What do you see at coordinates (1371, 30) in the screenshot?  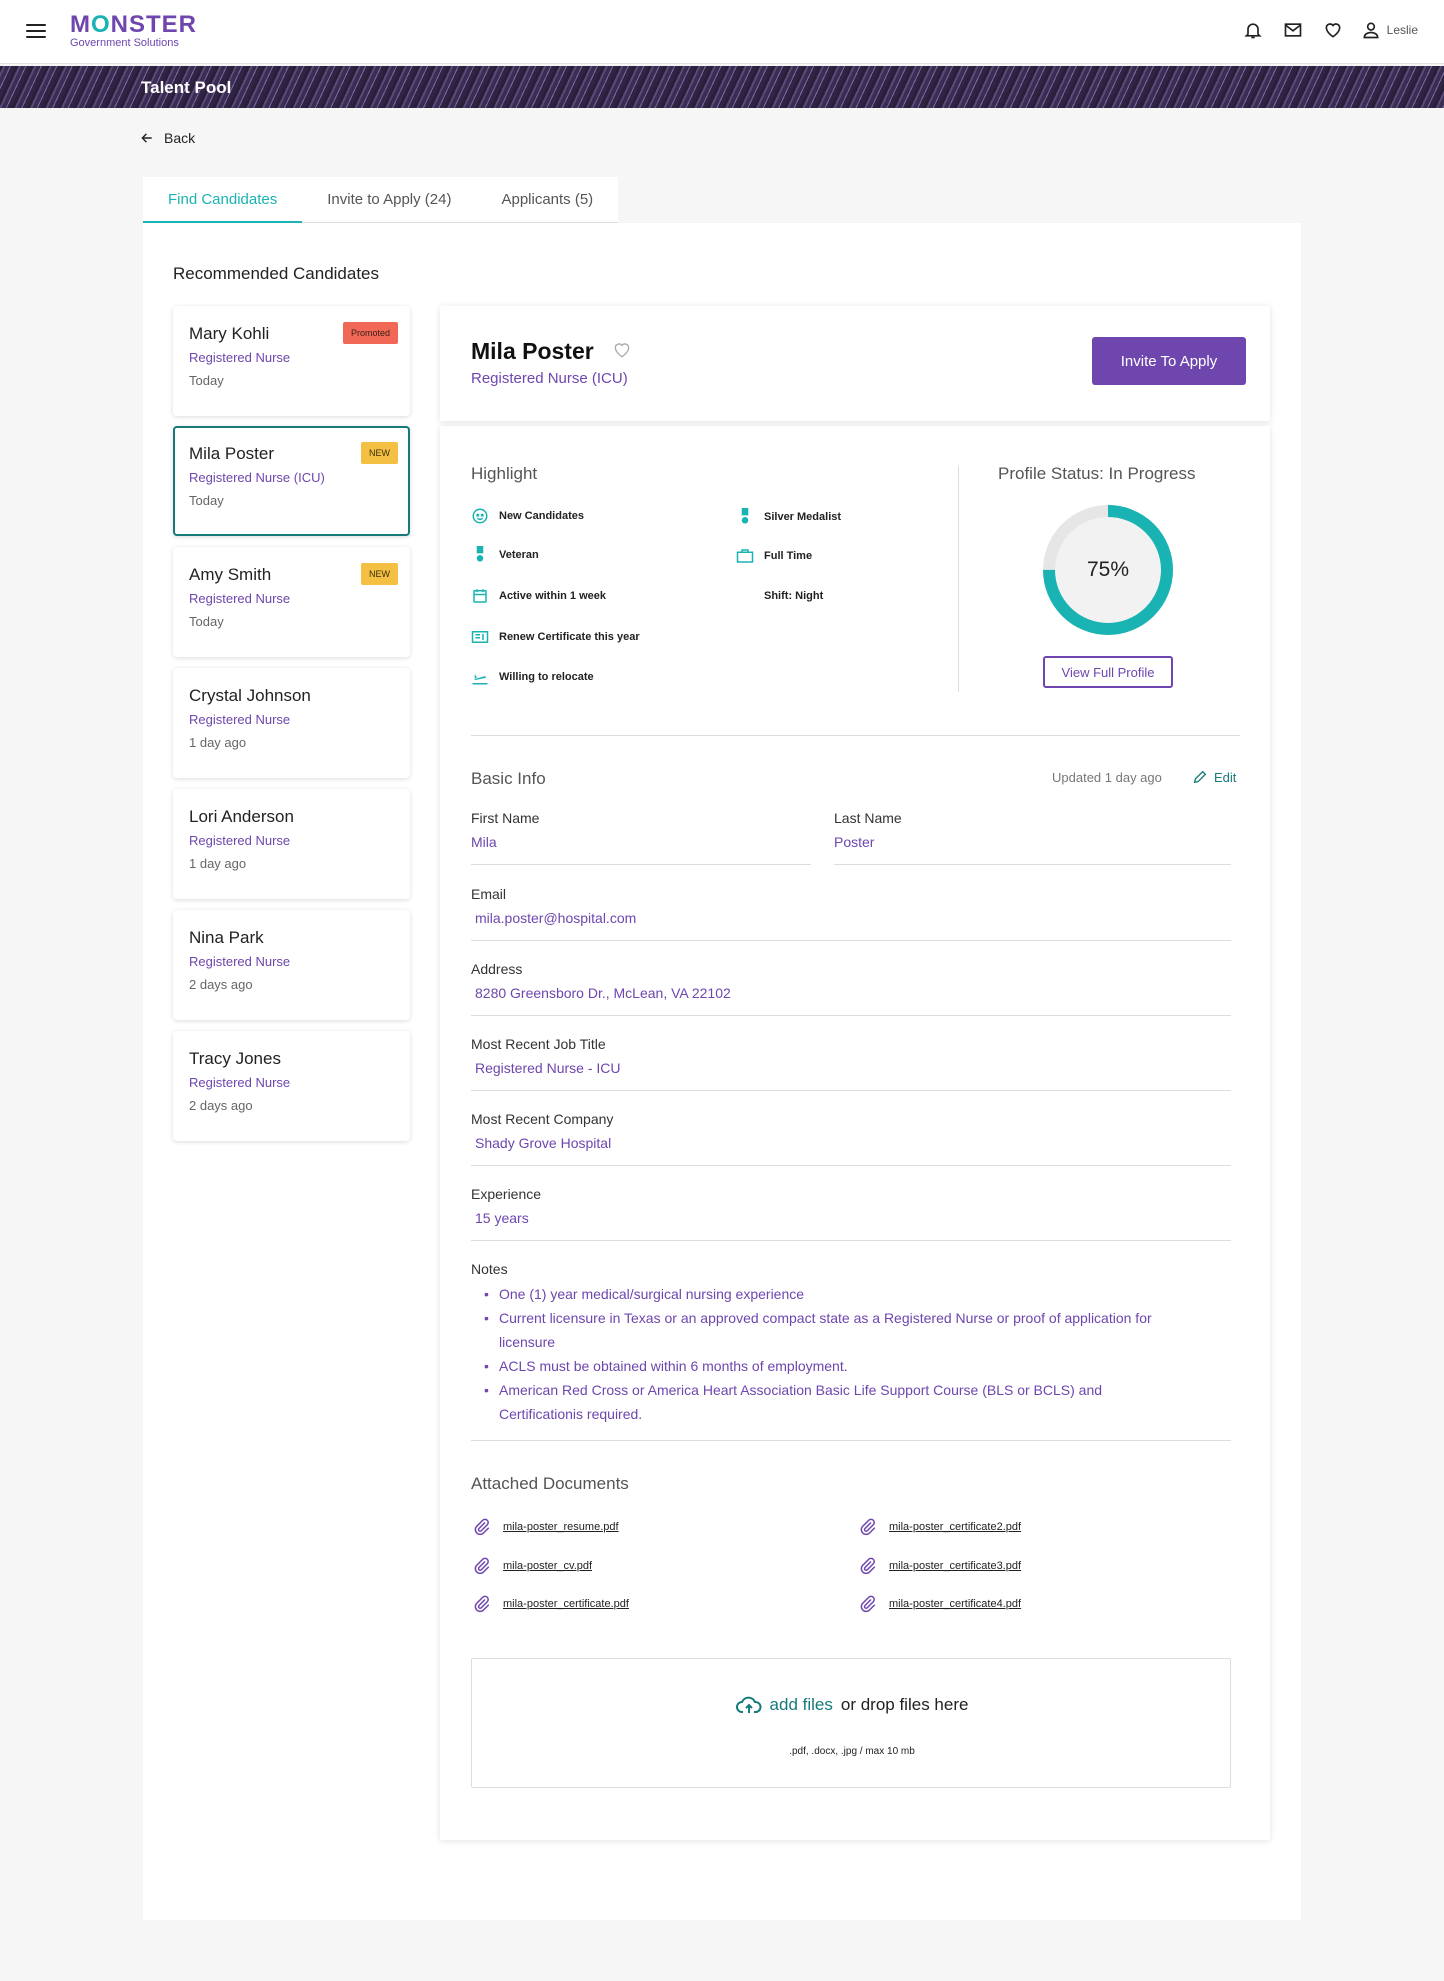 I see `user-icon` at bounding box center [1371, 30].